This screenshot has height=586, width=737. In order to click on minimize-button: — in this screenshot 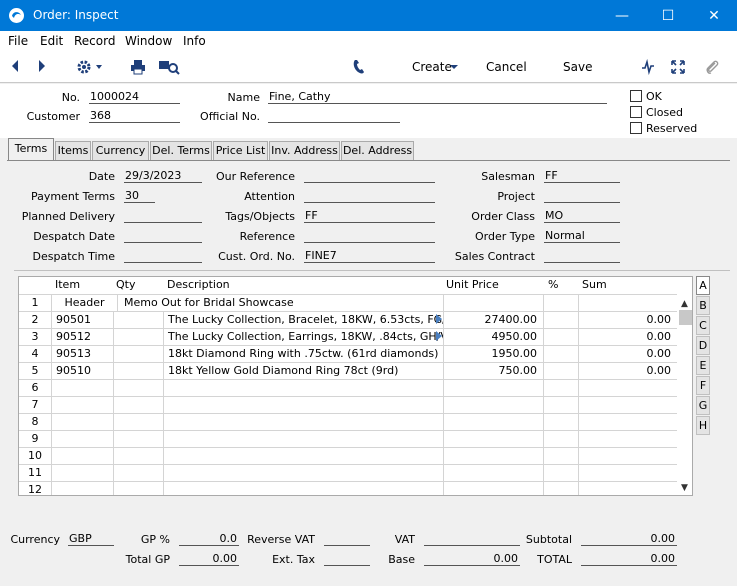, I will do `click(622, 15)`.